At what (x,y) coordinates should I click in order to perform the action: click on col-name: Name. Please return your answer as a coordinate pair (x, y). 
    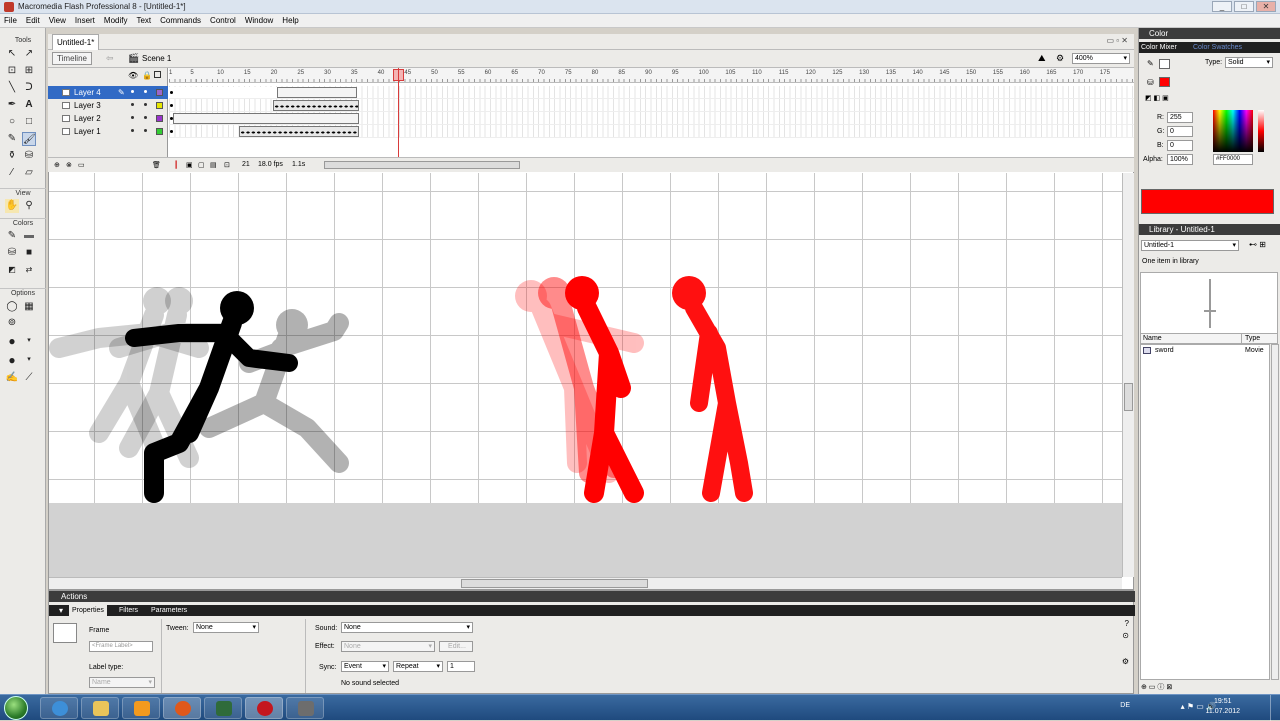
    Looking at the image, I should click on (1152, 338).